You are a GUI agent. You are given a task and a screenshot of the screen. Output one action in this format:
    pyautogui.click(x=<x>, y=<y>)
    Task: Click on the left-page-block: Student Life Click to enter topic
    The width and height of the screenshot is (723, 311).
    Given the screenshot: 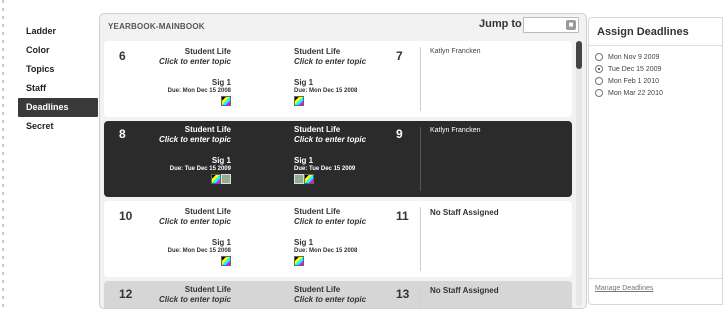 What is the action you would take?
    pyautogui.click(x=176, y=294)
    